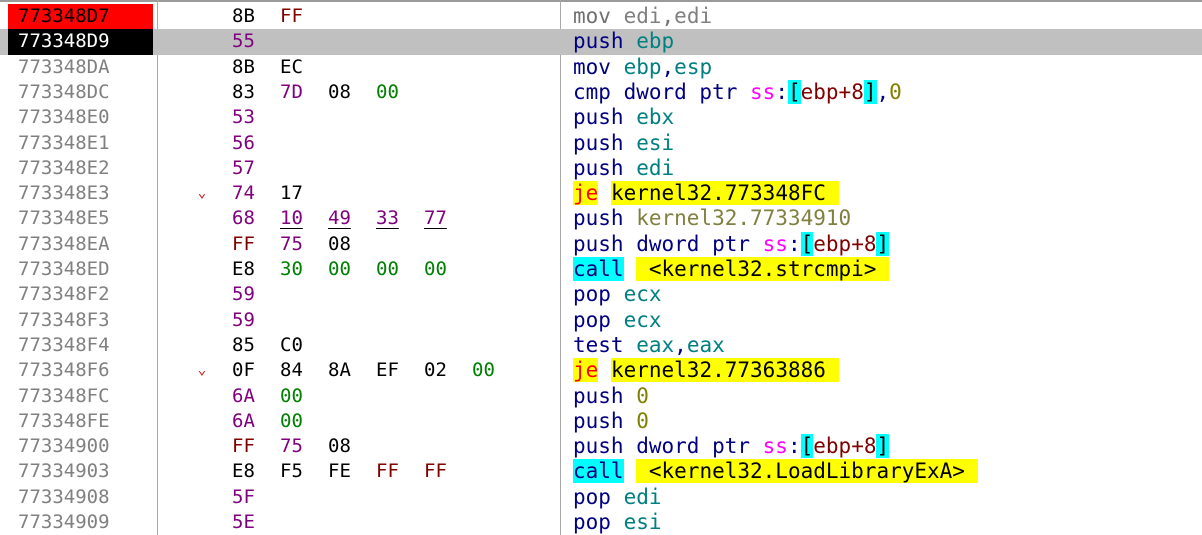 The width and height of the screenshot is (1202, 535). Describe the element at coordinates (80, 345) in the screenshot. I see `instruction-address: 773348F4` at that location.